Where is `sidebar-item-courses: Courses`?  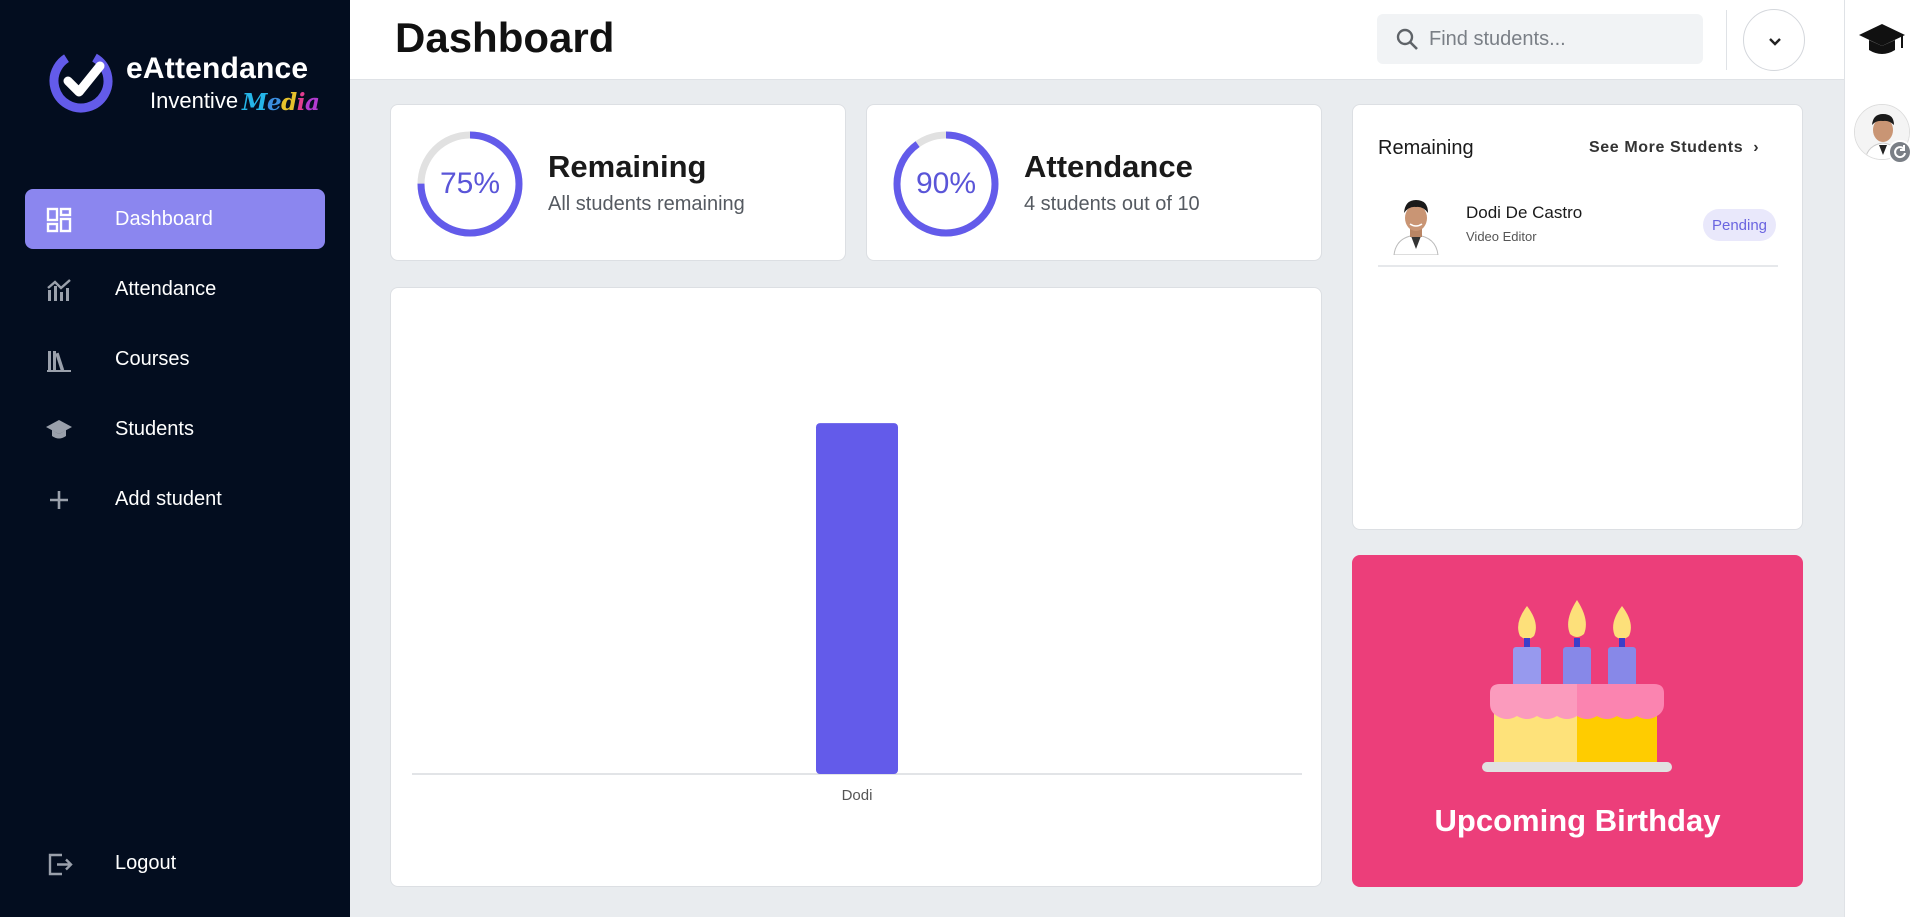
sidebar-item-courses: Courses is located at coordinates (175, 359).